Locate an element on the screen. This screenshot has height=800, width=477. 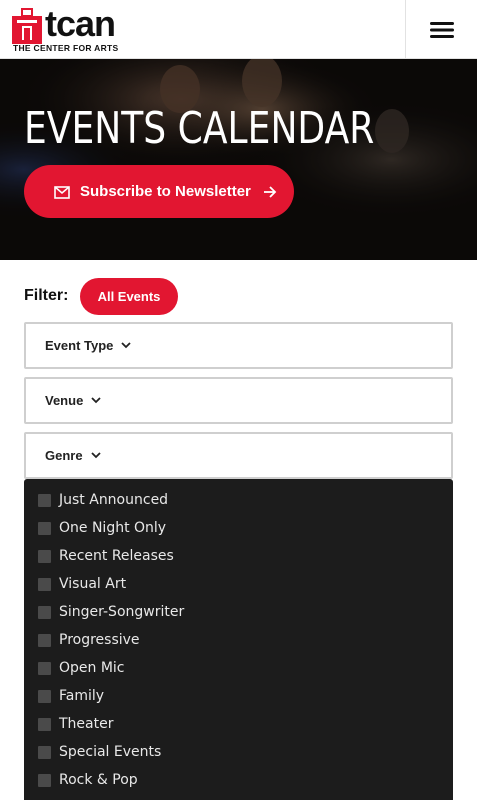
event-type-dropdown: Event Type is located at coordinates (238, 345).